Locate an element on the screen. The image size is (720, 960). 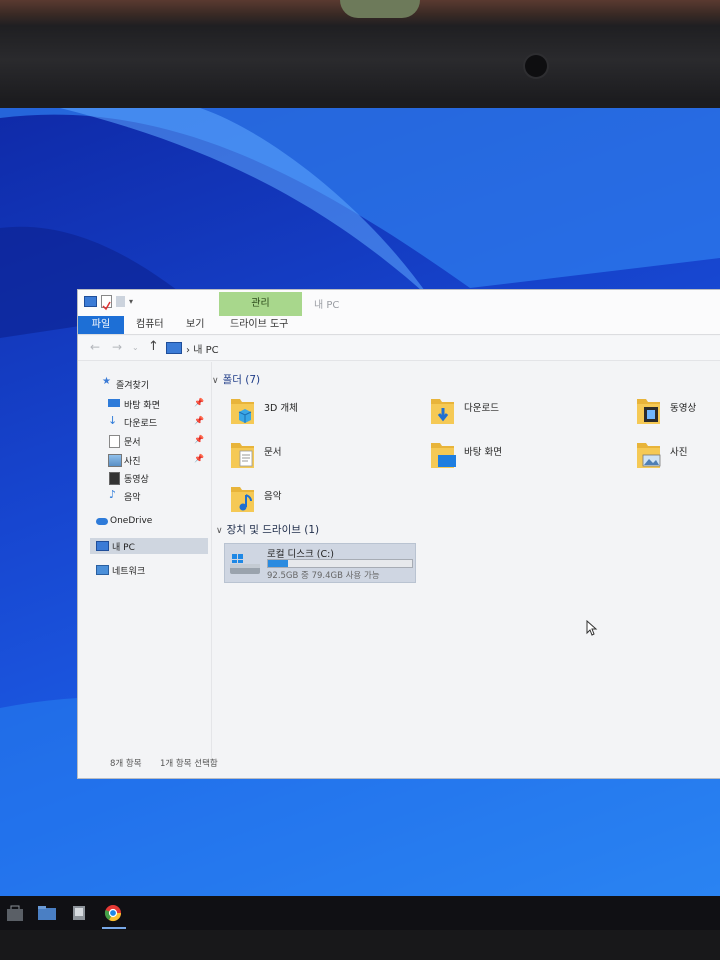
app-taskbar-icon is located at coordinates (79, 913).